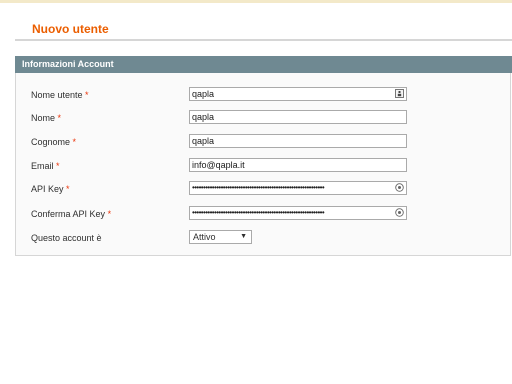  What do you see at coordinates (203, 94) in the screenshot?
I see `username-value: qapla` at bounding box center [203, 94].